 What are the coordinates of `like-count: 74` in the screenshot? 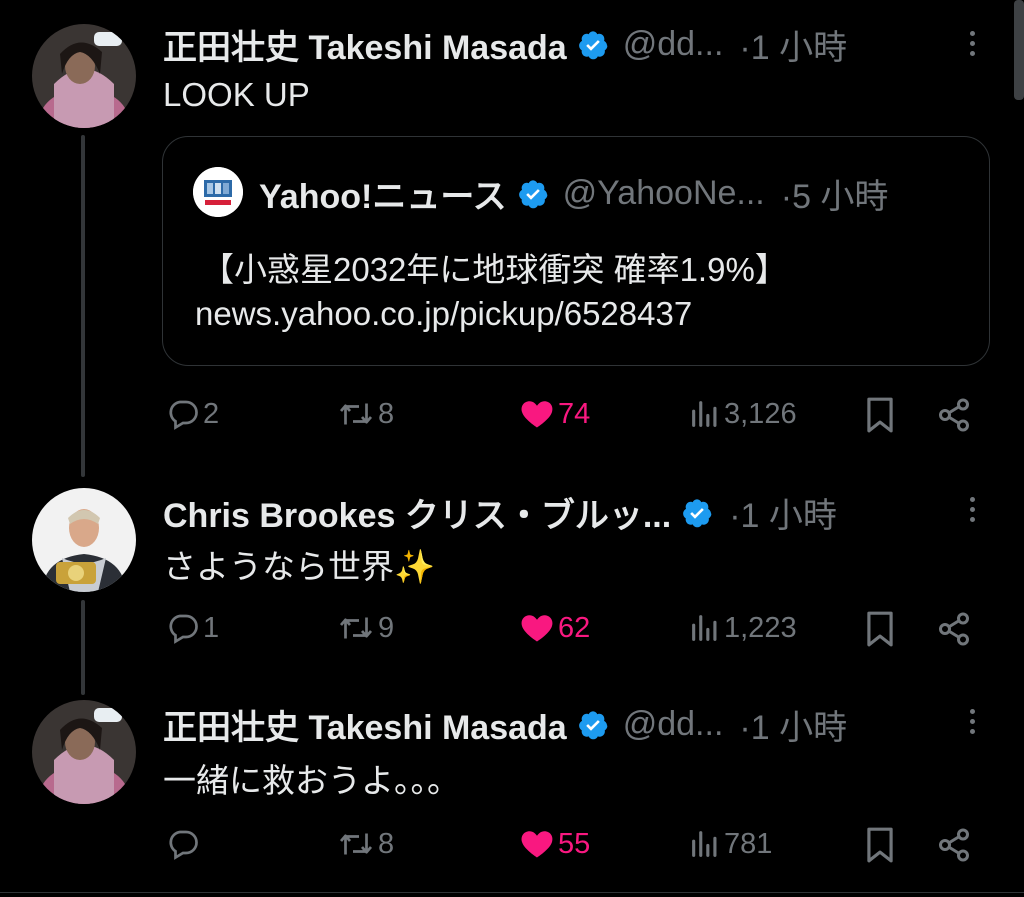 It's located at (574, 413).